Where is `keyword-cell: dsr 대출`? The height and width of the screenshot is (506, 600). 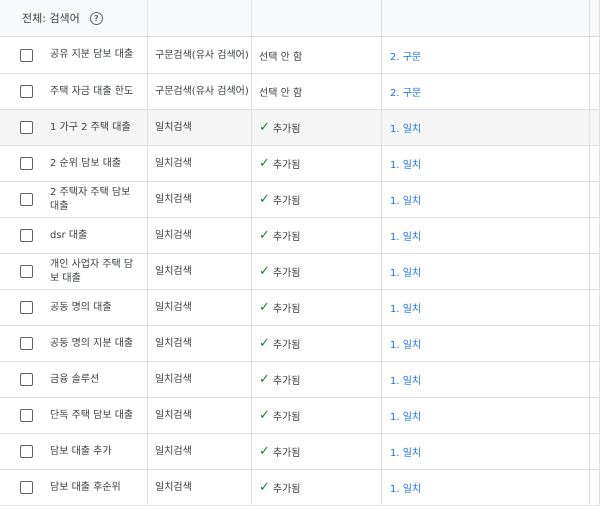 keyword-cell: dsr 대출 is located at coordinates (74, 235).